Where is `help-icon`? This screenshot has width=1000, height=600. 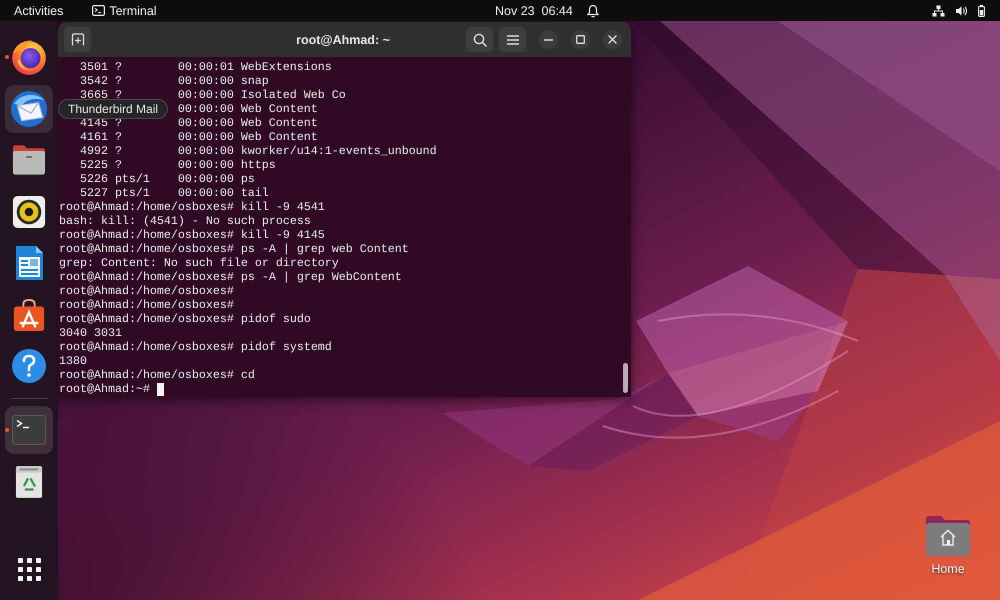 help-icon is located at coordinates (29, 366).